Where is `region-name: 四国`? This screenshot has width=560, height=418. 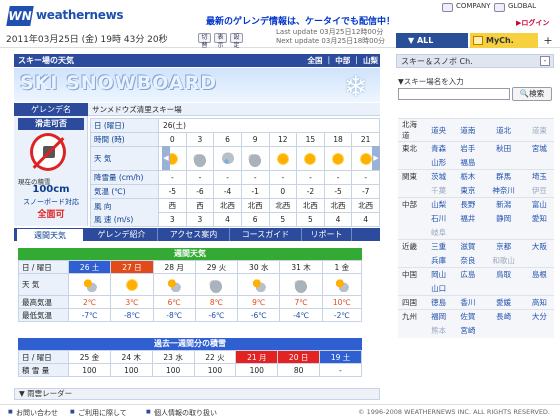 region-name: 四国 is located at coordinates (411, 302).